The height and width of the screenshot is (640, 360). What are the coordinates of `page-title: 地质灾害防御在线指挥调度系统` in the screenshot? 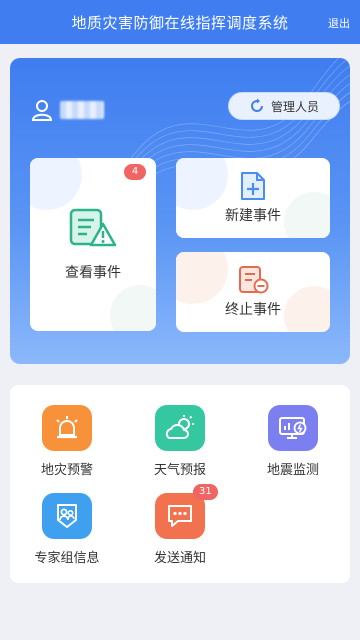 It's located at (180, 23).